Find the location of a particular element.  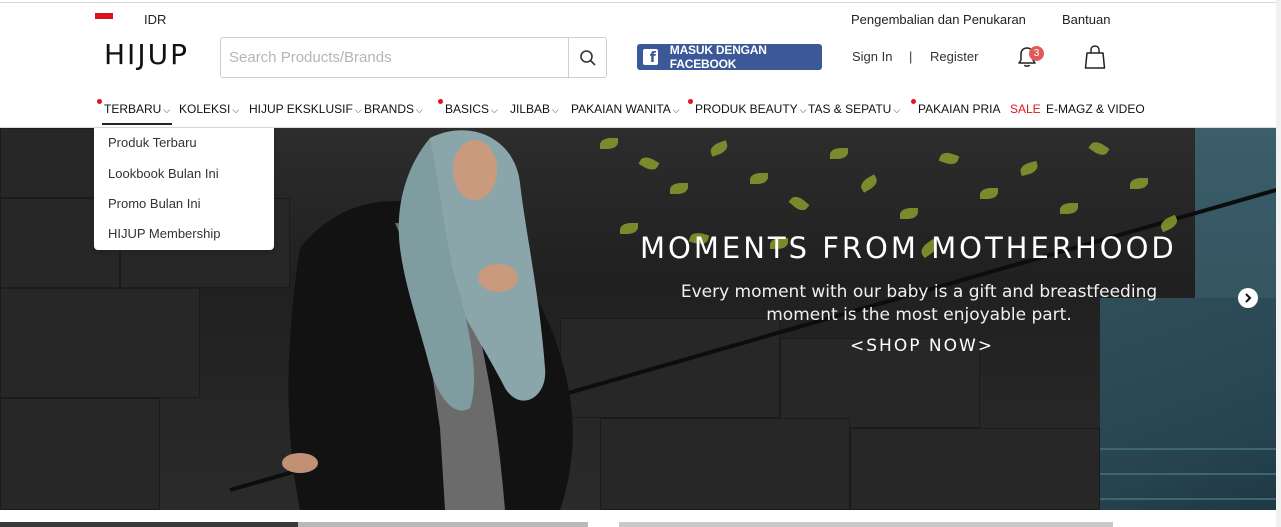

nav-item-produk-beauty: PRODUK BEAUTY ⌵ is located at coordinates (747, 107).